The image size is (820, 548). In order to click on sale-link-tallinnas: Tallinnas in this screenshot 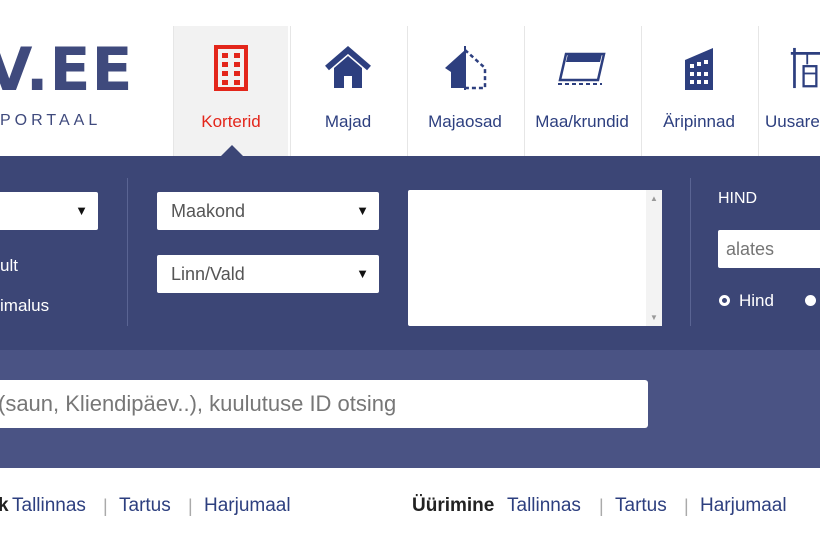, I will do `click(49, 506)`.